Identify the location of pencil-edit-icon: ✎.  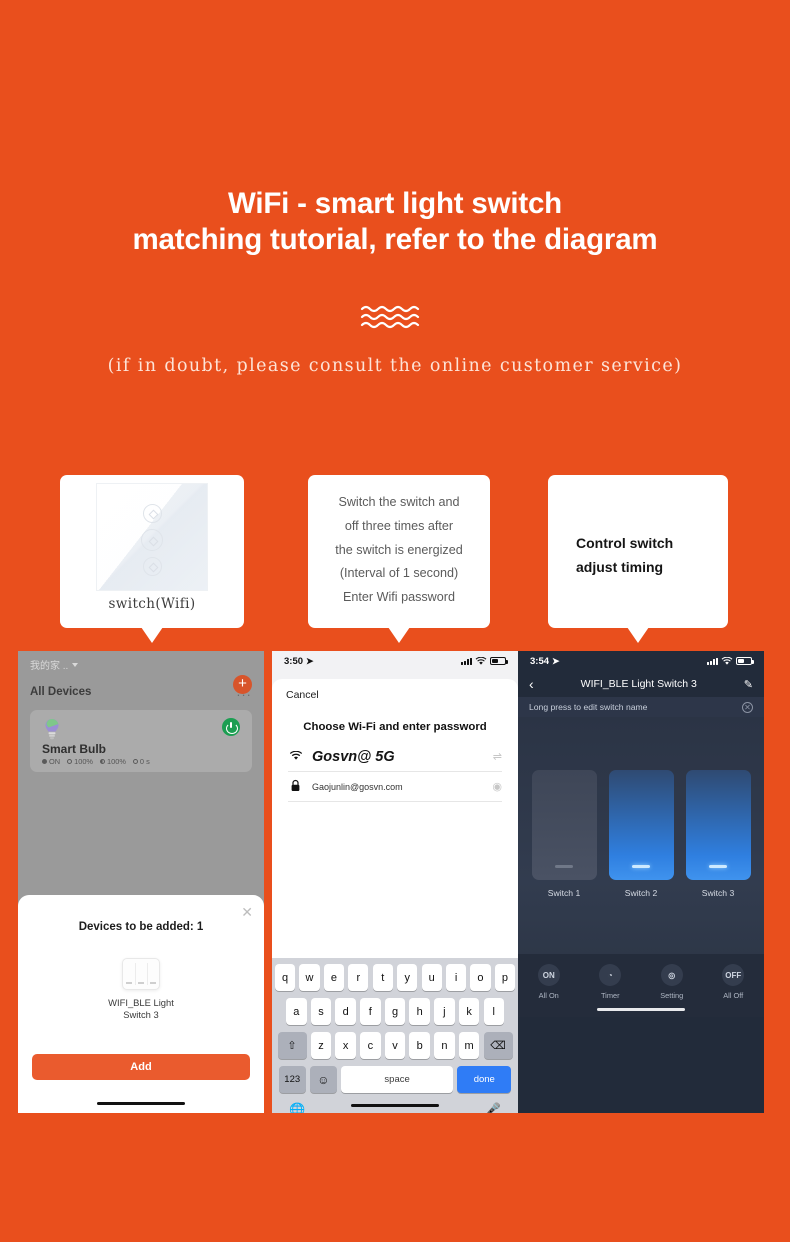
(748, 684).